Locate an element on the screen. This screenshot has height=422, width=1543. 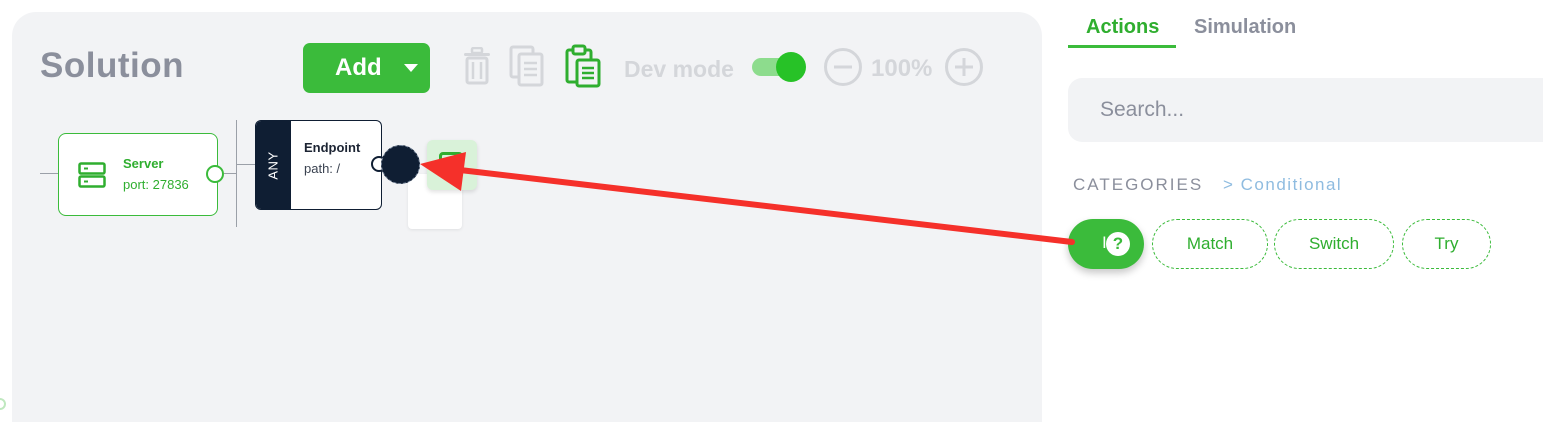
drag-cursor is located at coordinates (400, 164).